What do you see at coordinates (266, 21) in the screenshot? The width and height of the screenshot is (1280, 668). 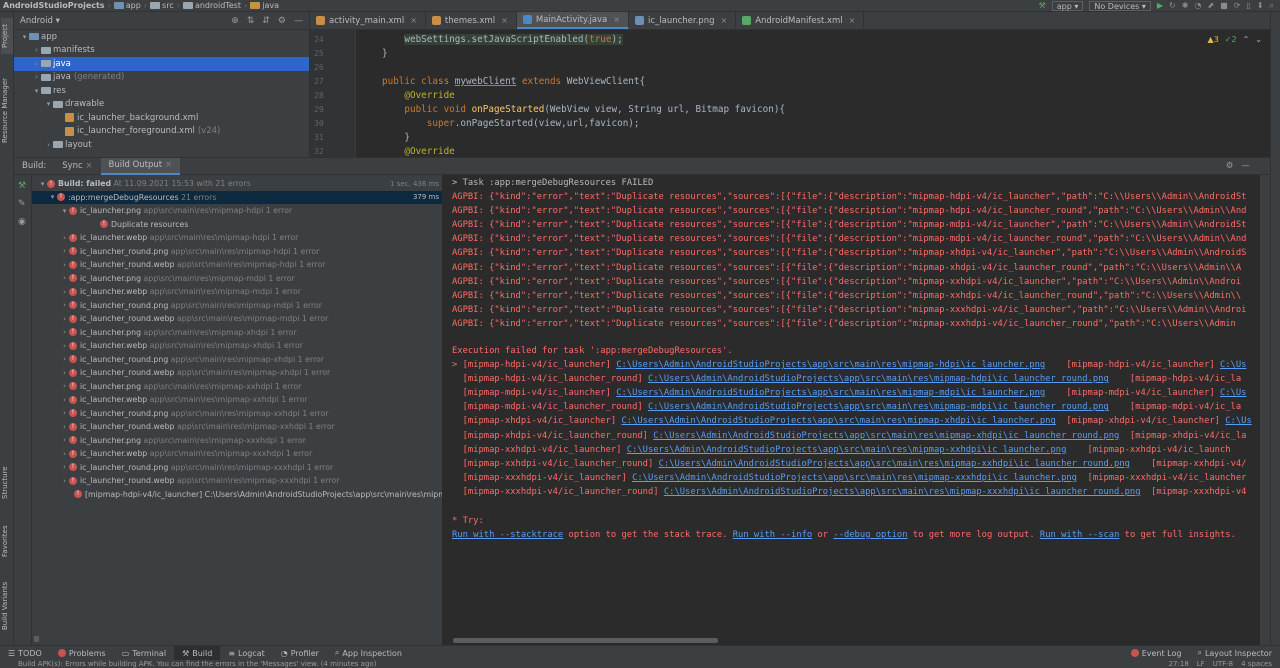 I see `expand-icon: ⇵` at bounding box center [266, 21].